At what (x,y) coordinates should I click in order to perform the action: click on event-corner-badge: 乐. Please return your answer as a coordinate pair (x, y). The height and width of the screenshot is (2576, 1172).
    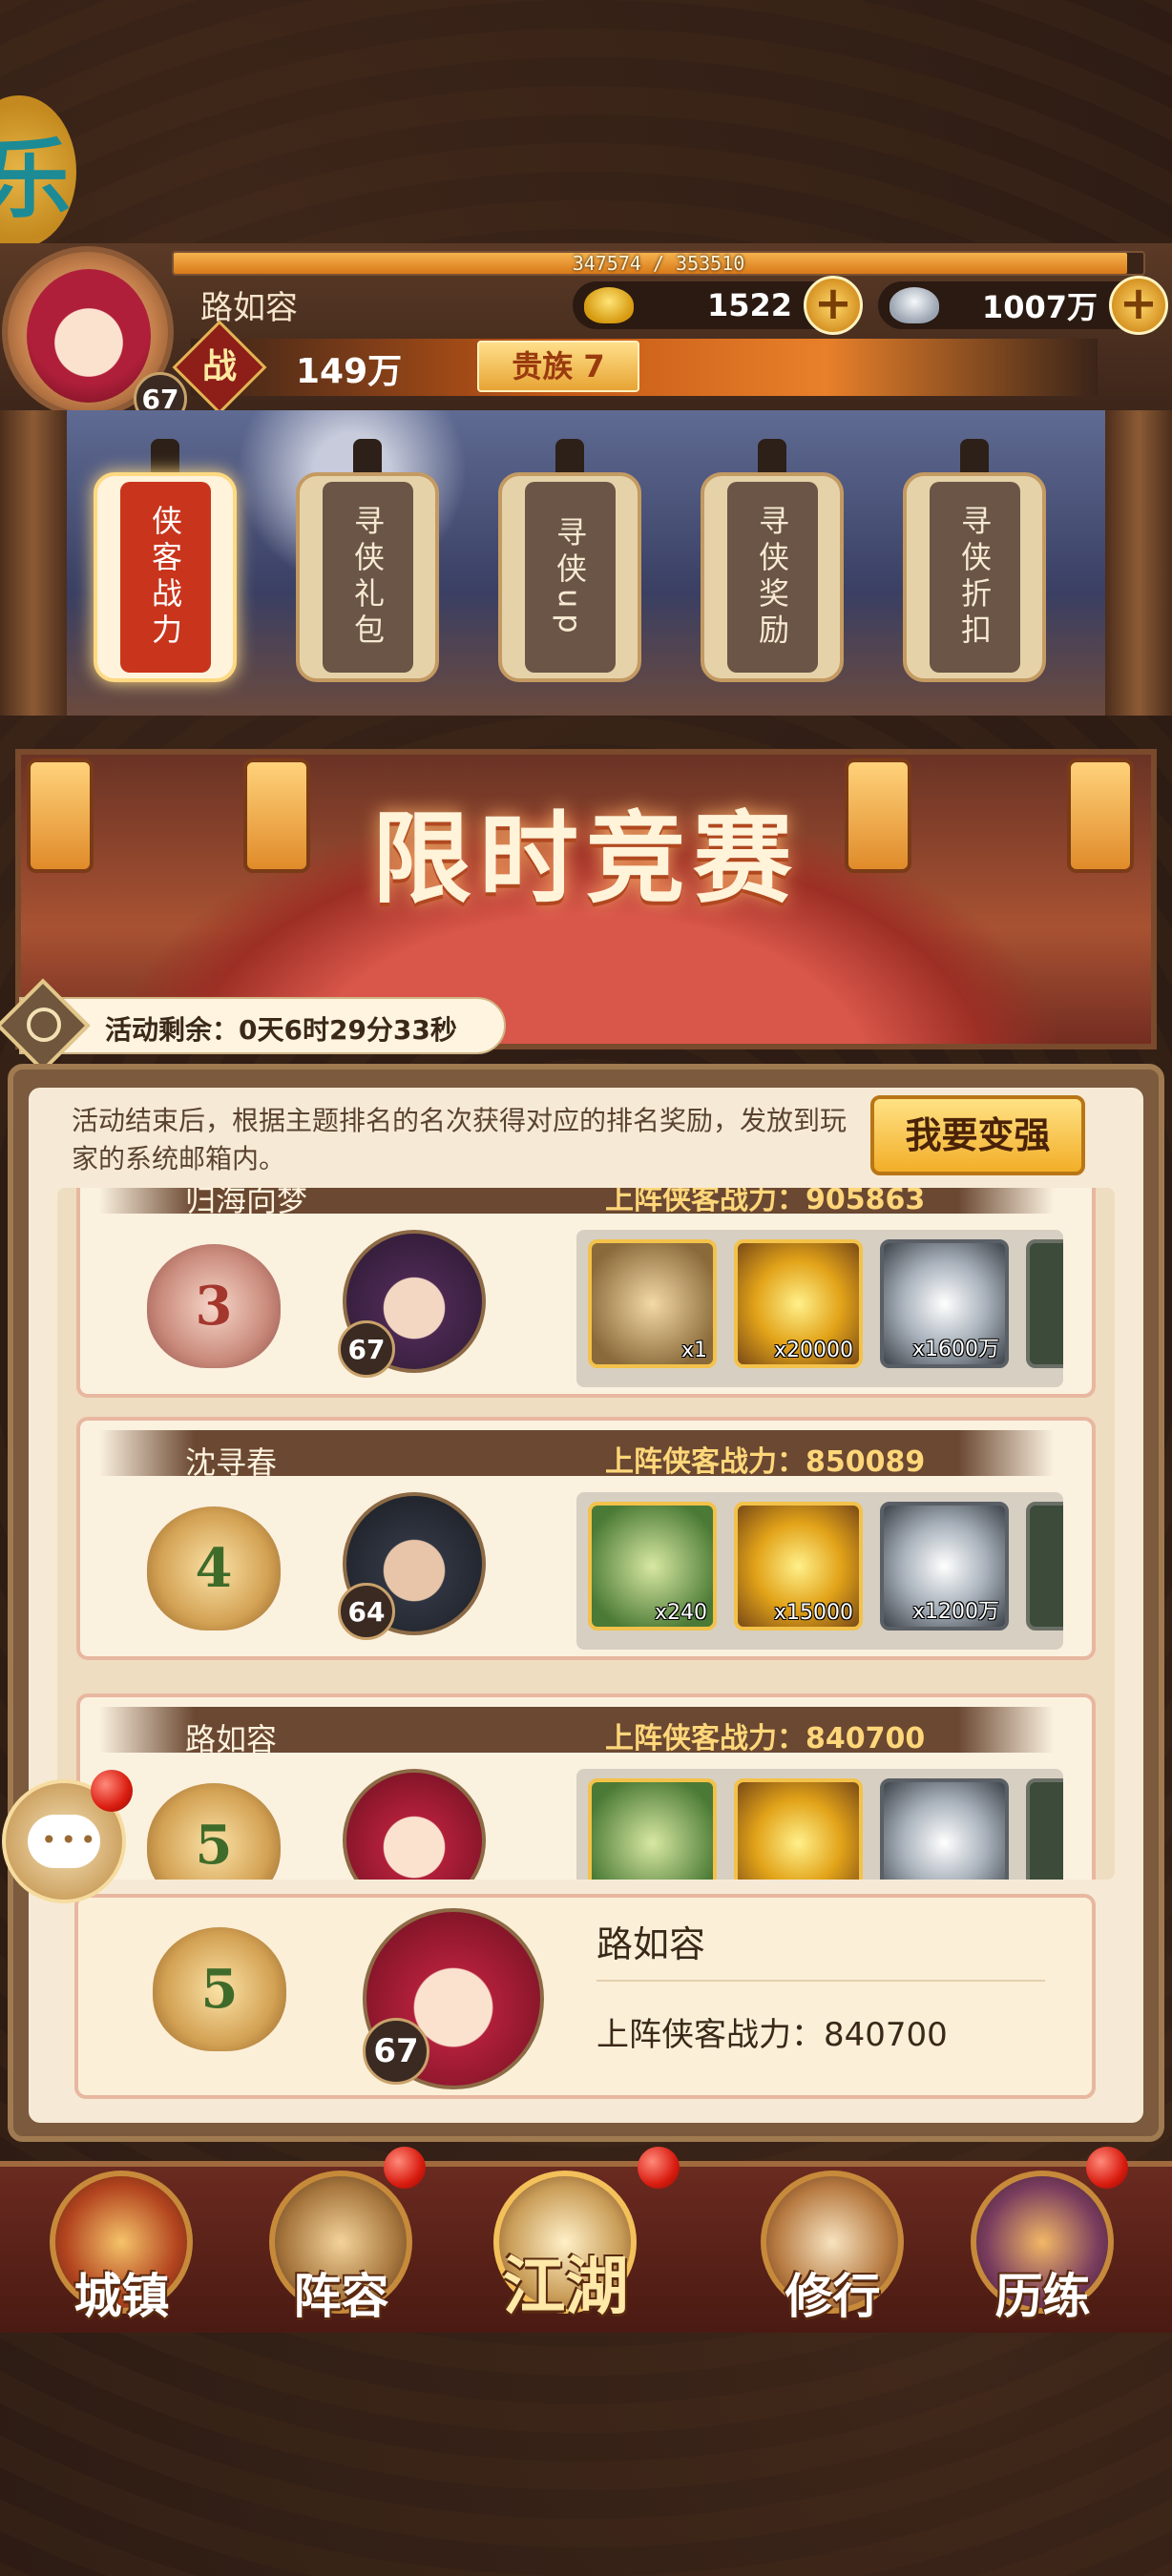
    Looking at the image, I should click on (38, 171).